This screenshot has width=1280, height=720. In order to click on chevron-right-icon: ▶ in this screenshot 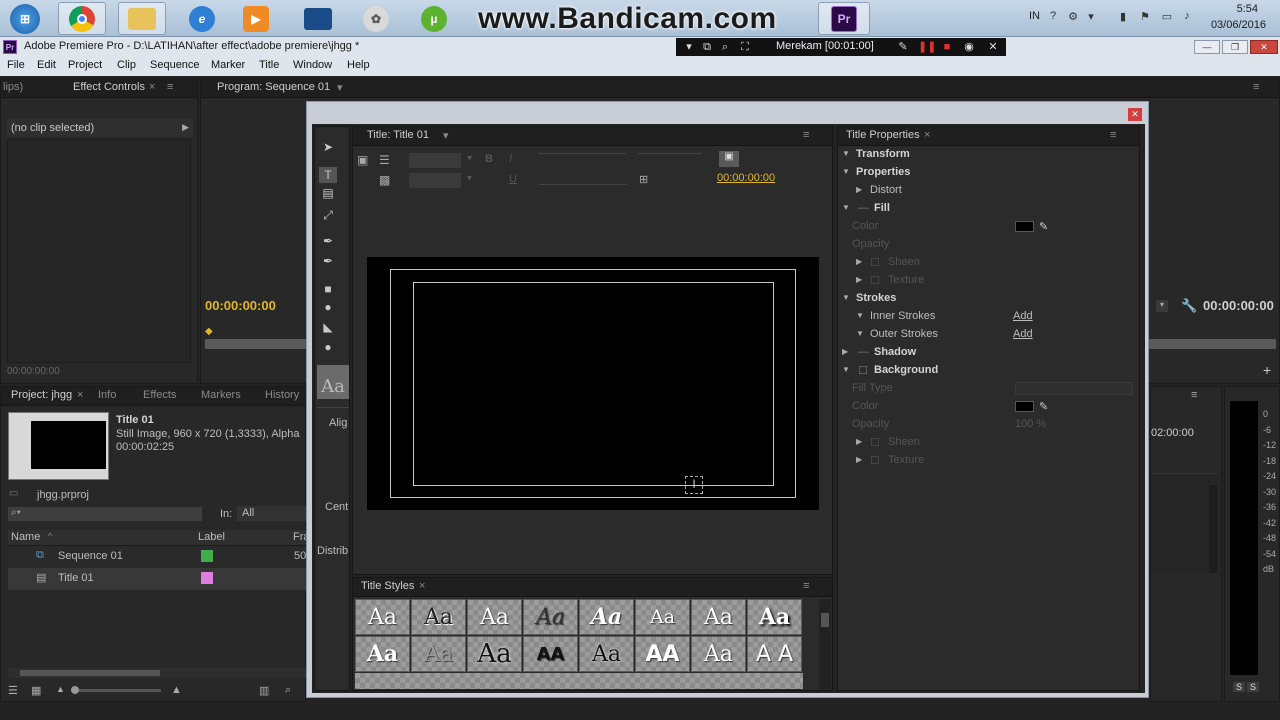, I will do `click(185, 127)`.